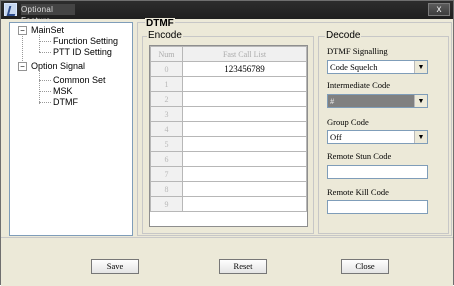 The width and height of the screenshot is (454, 286). I want to click on decode-title: Decode, so click(343, 35).